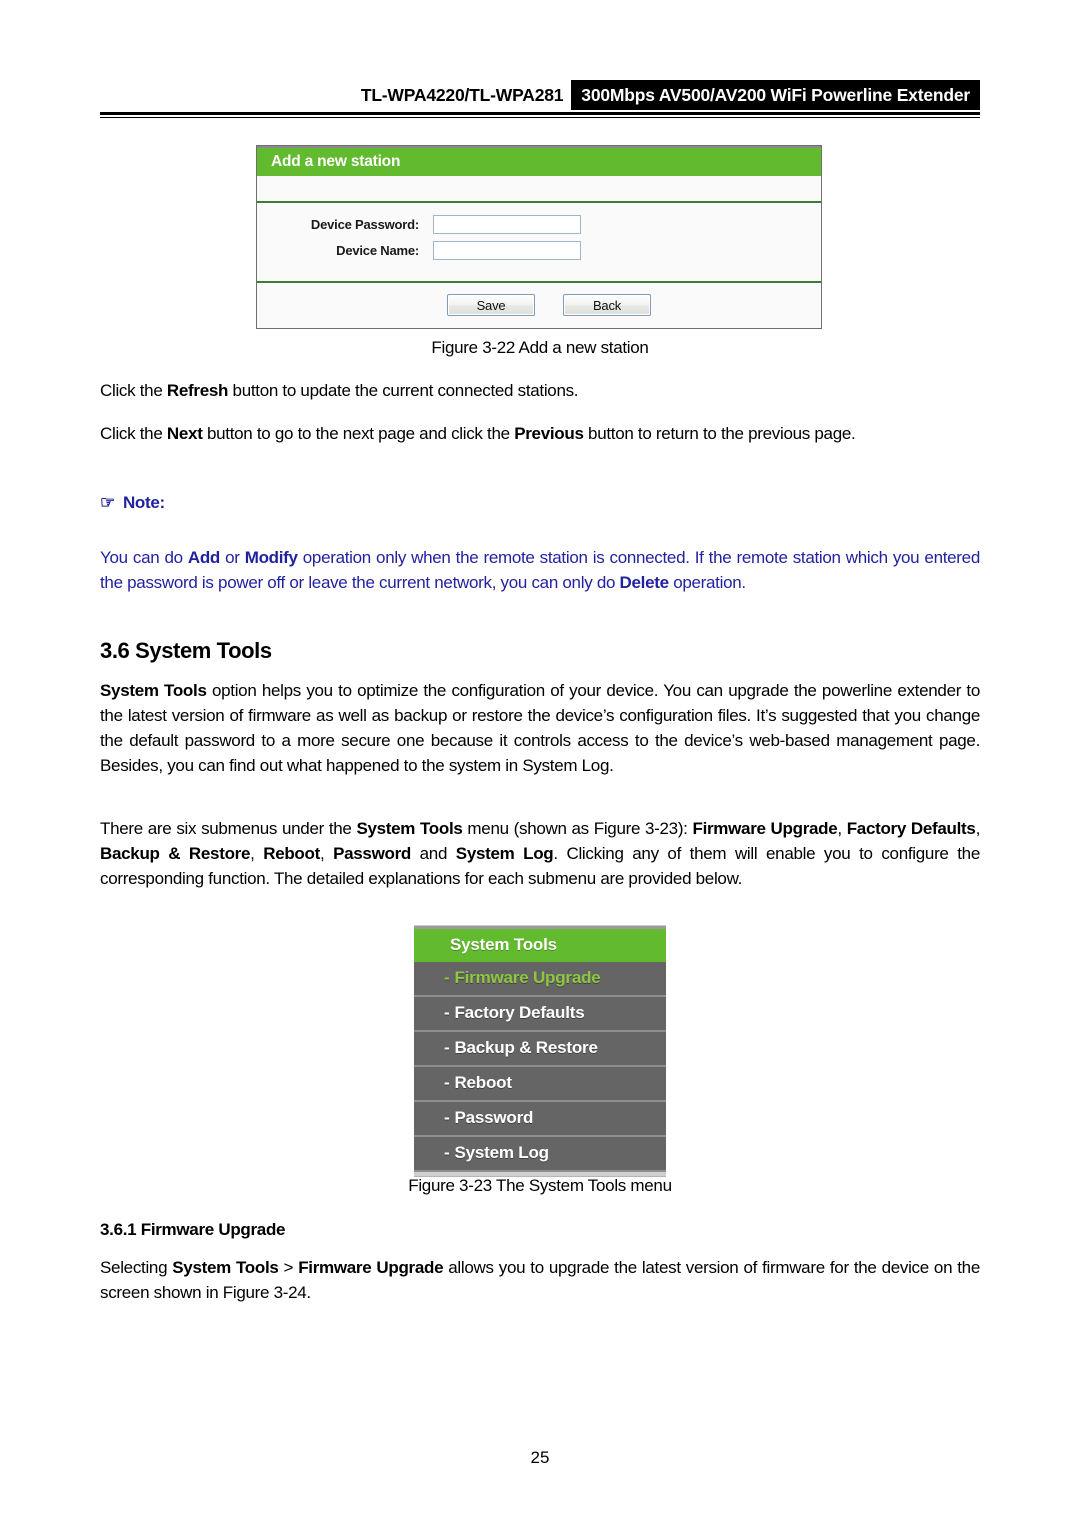 The width and height of the screenshot is (1080, 1527). Describe the element at coordinates (707, 582) in the screenshot. I see `note-text-4: operation.` at that location.